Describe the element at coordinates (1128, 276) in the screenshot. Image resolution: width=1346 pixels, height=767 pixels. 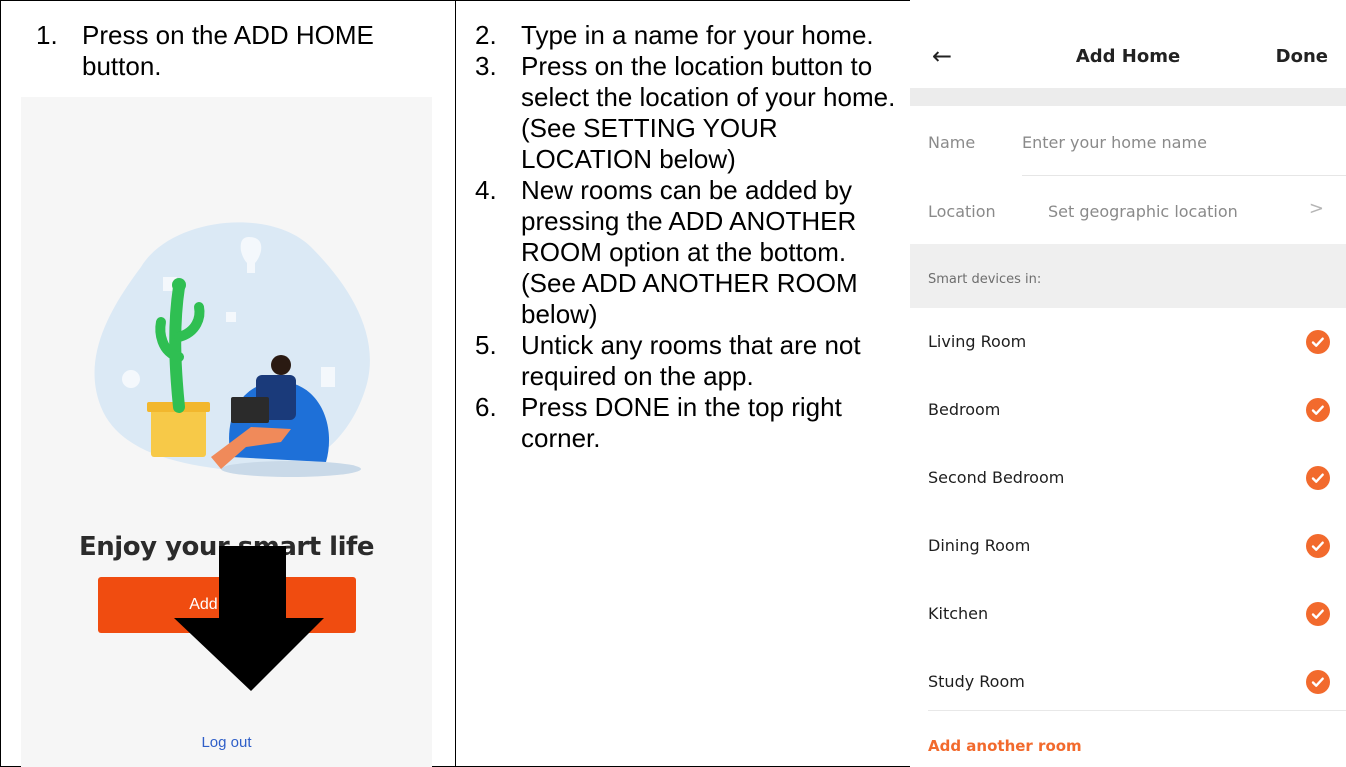
I see `section-header: Smart devices in:` at that location.